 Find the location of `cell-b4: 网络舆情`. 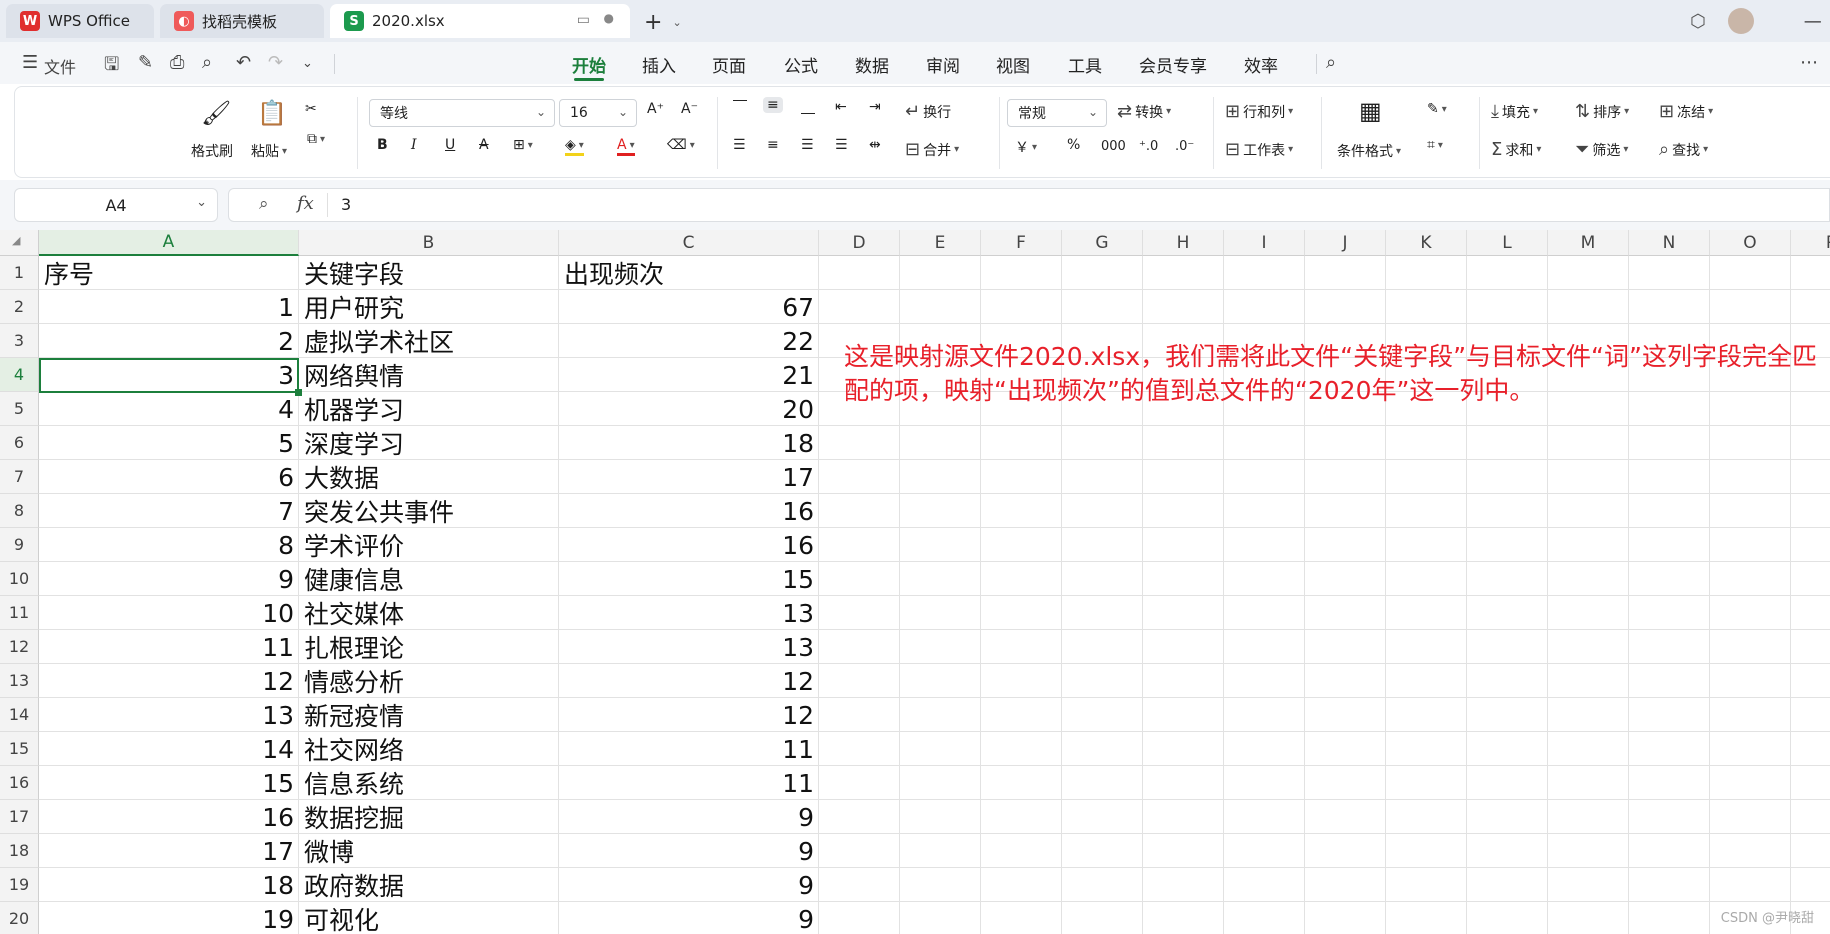

cell-b4: 网络舆情 is located at coordinates (429, 375).